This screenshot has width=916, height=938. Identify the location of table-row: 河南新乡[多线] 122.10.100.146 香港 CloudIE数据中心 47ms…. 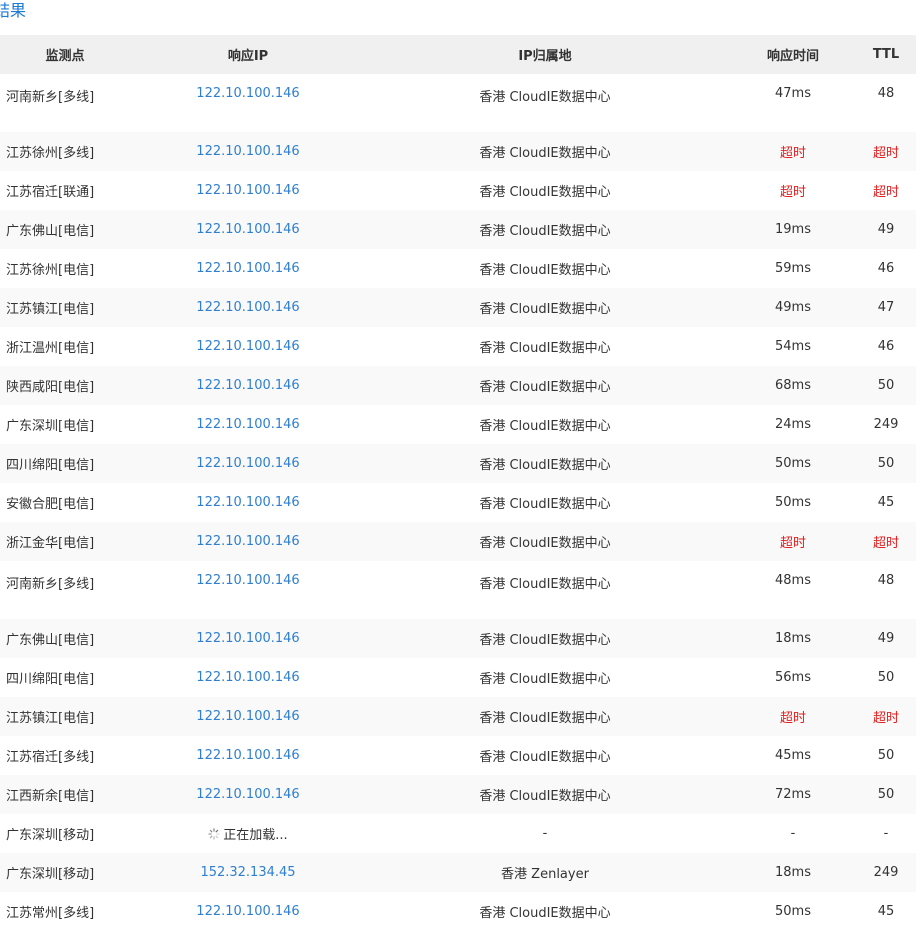
(458, 103).